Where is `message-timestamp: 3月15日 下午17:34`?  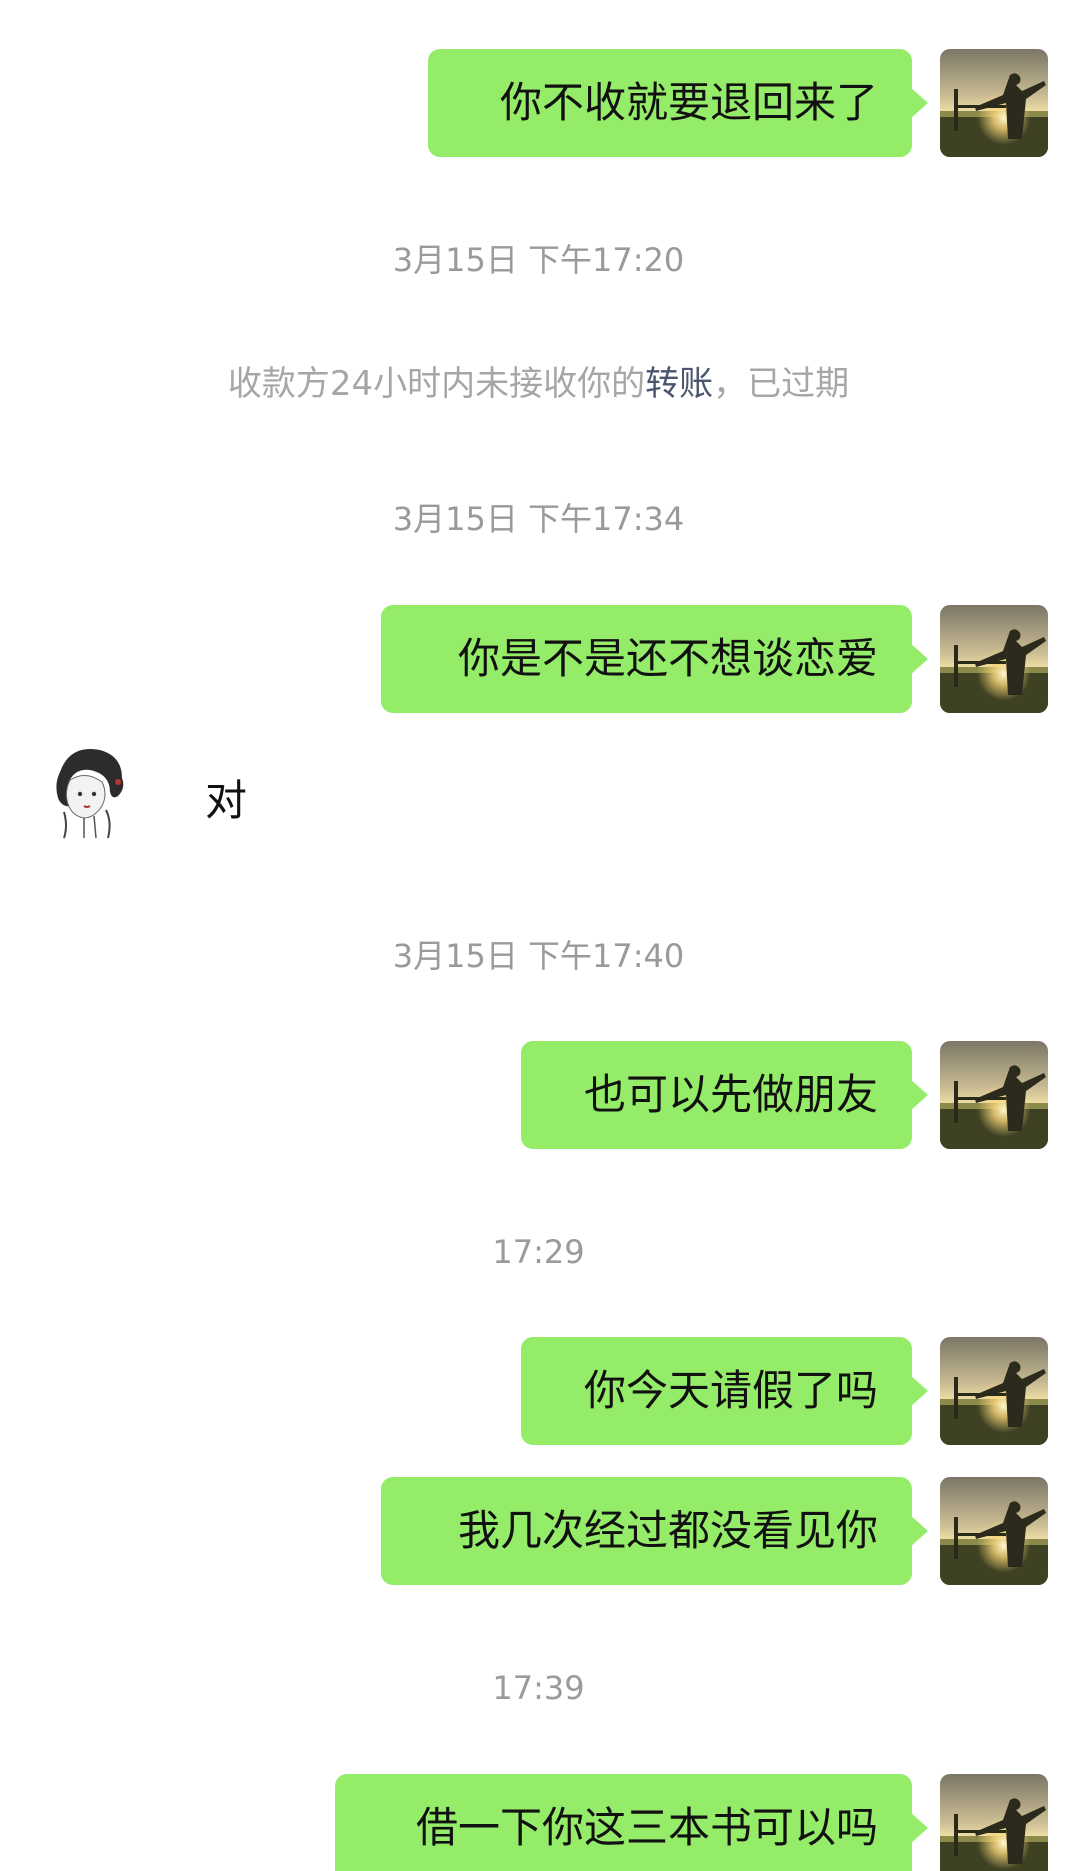
message-timestamp: 3月15日 下午17:34 is located at coordinates (538, 519).